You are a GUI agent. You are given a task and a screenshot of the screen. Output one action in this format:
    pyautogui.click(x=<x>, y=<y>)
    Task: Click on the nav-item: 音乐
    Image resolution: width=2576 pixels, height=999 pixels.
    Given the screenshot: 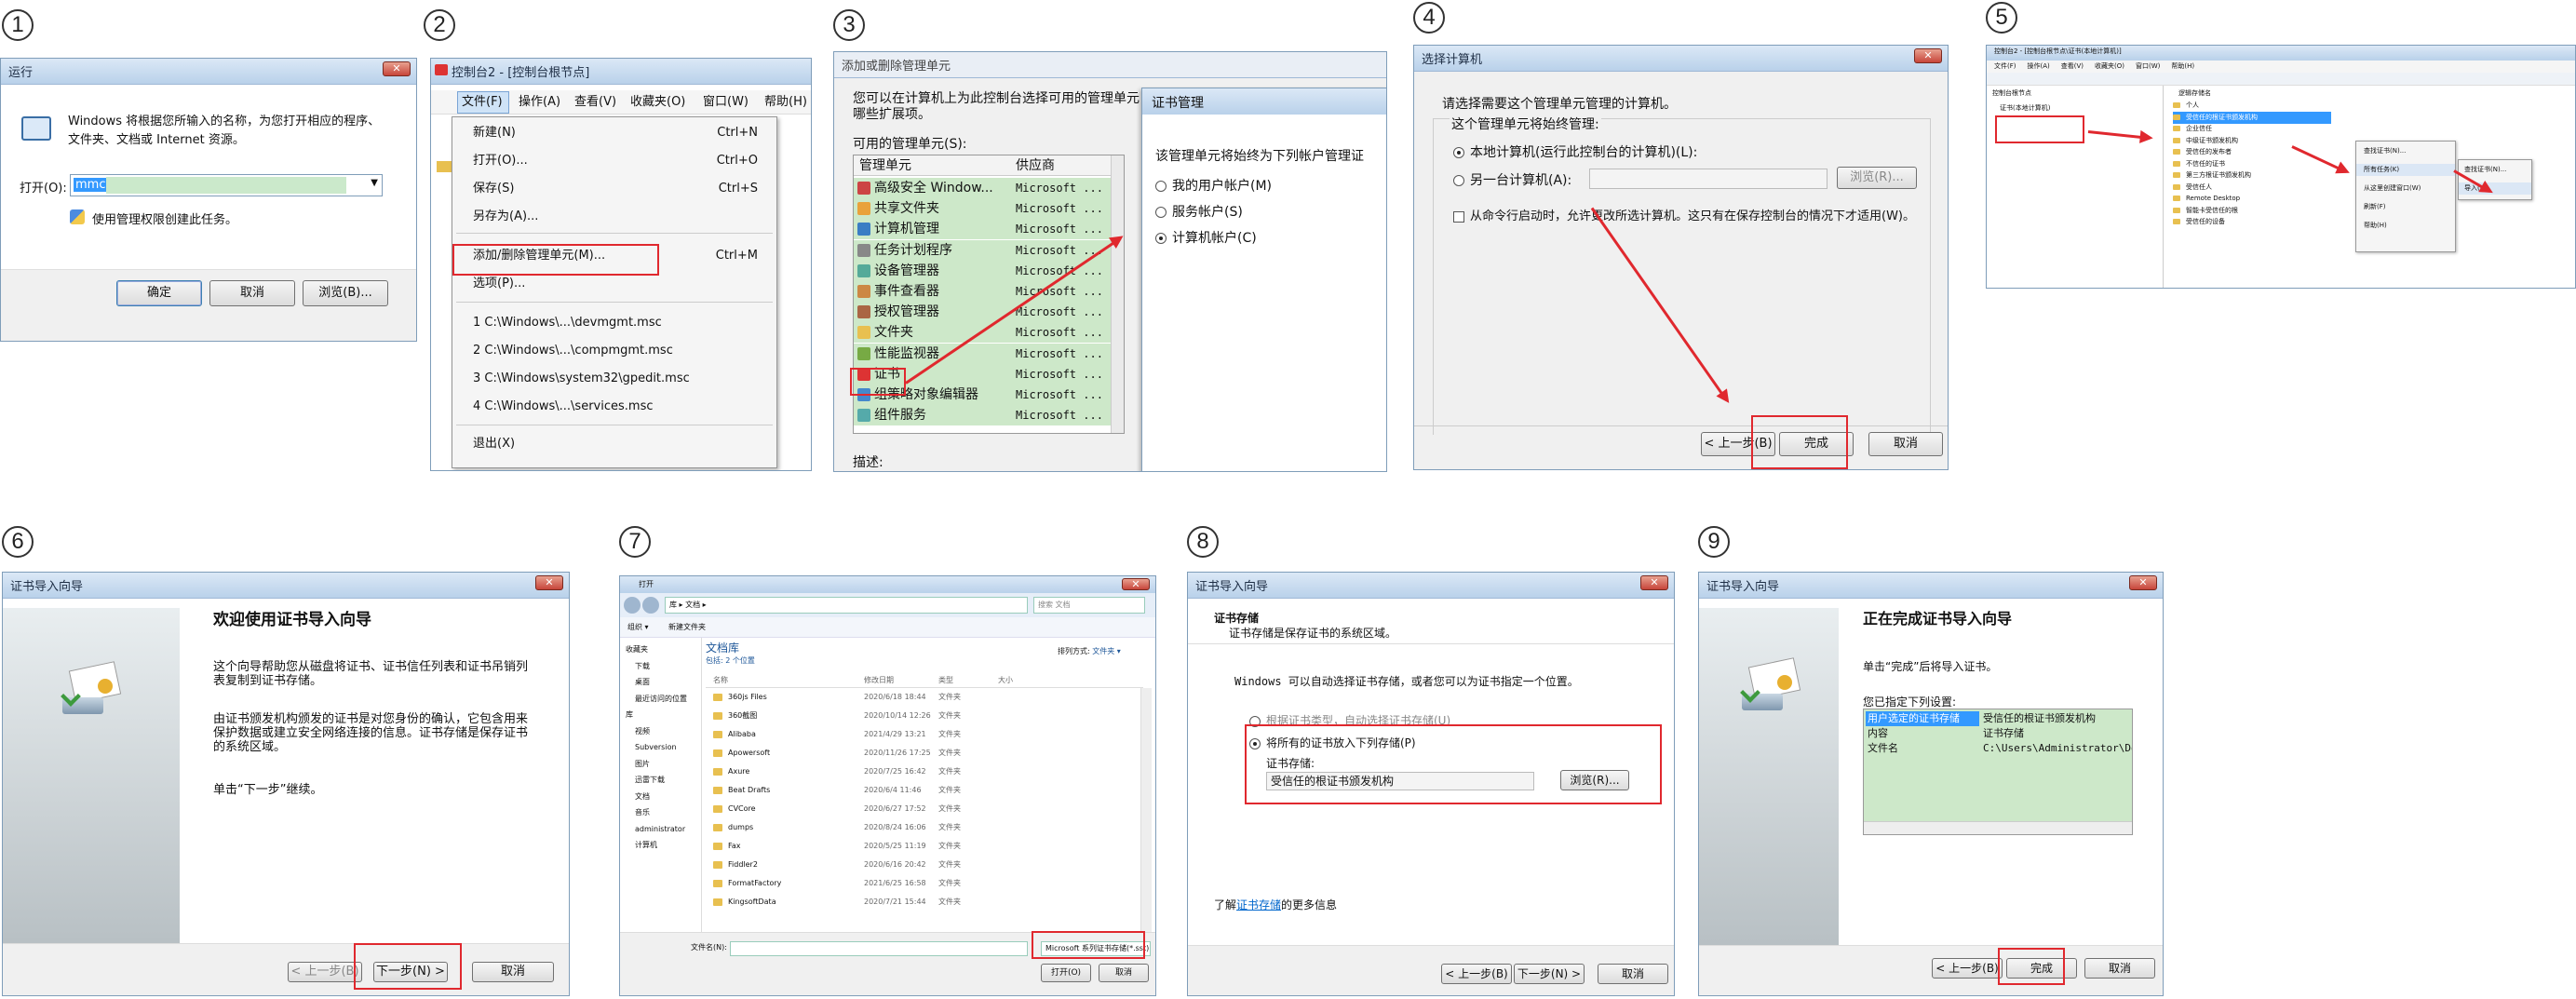 What is the action you would take?
    pyautogui.click(x=660, y=812)
    